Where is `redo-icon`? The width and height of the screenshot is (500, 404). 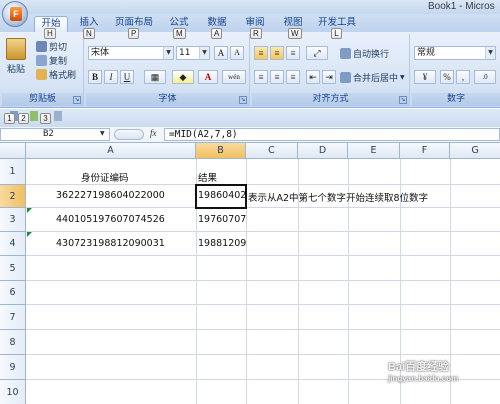 redo-icon is located at coordinates (58, 116).